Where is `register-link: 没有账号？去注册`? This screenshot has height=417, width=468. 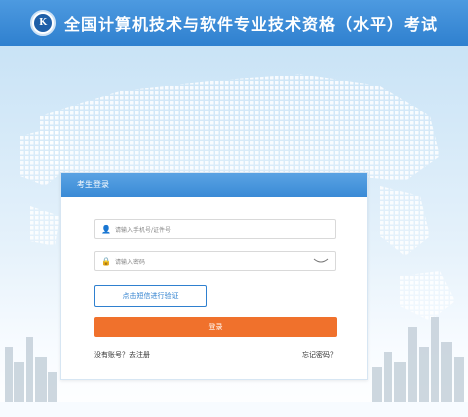 register-link: 没有账号？去注册 is located at coordinates (122, 355).